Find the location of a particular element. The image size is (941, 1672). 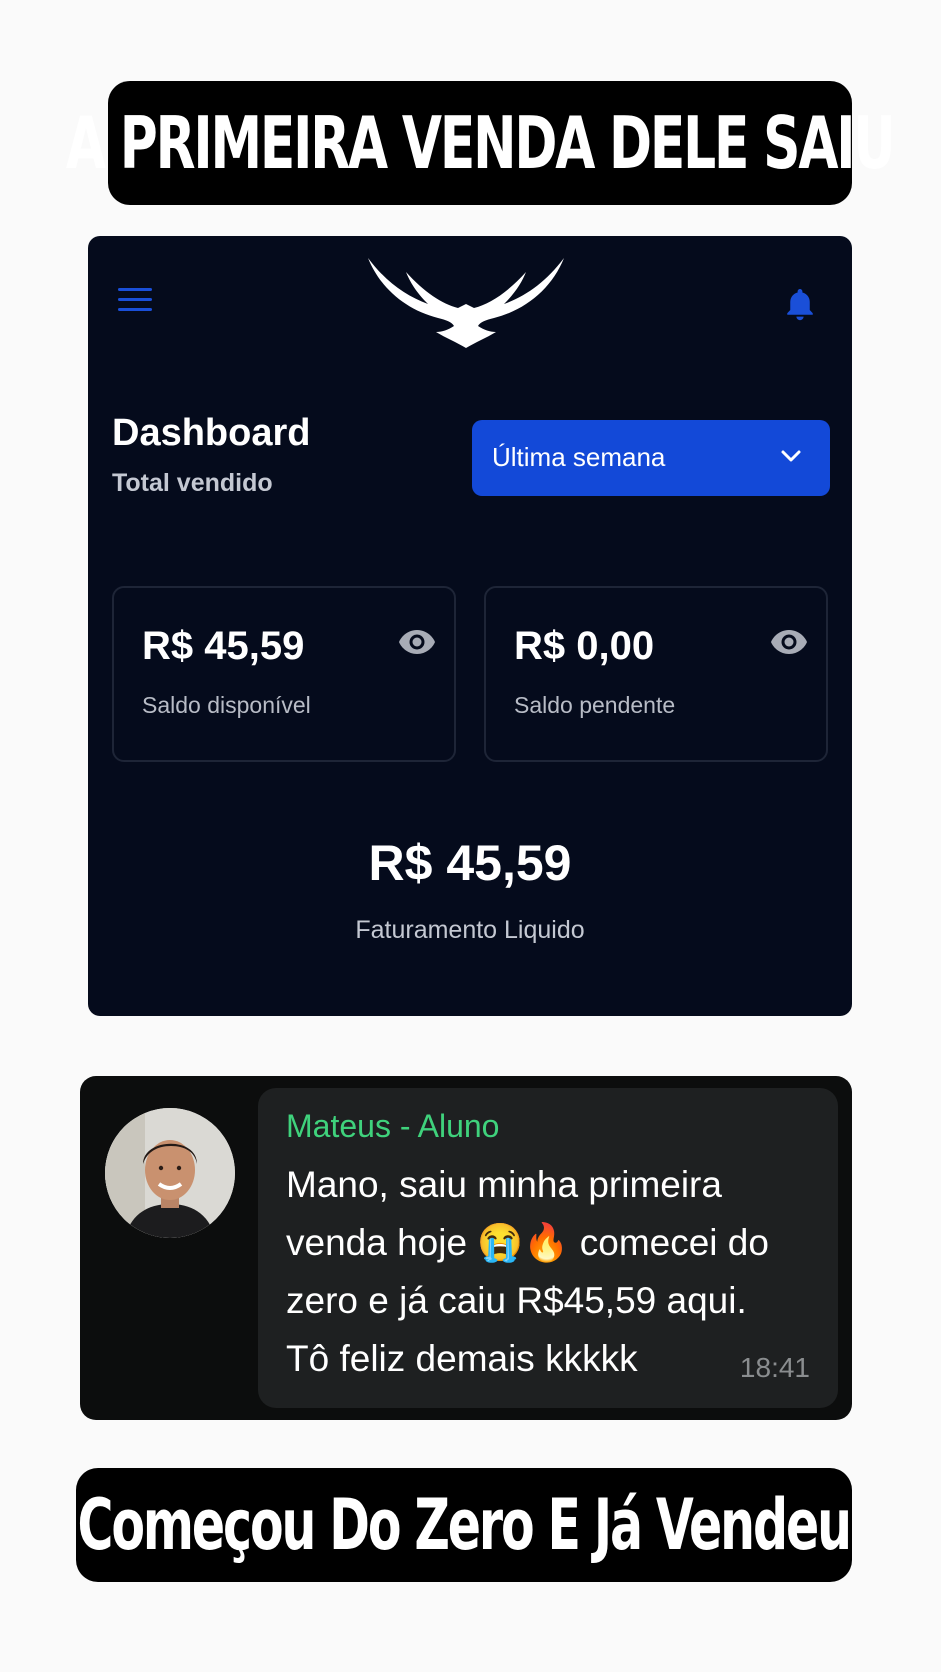

avatar is located at coordinates (170, 1173).